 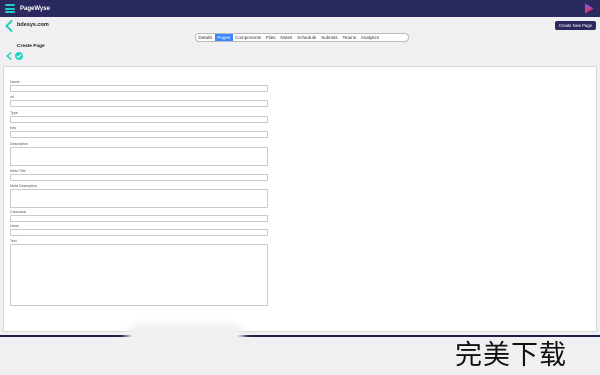 What do you see at coordinates (575, 25) in the screenshot?
I see `create-new-page-button: Create New Page` at bounding box center [575, 25].